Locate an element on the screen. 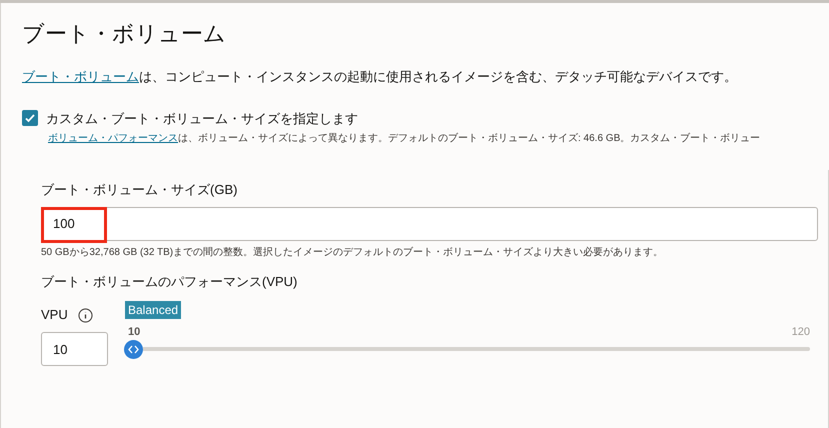 The image size is (829, 428). help-text: ボリューム・パフォーマンスは、ボリューム・サイズによって異なります。デフォルトのブート・ボリューム・サイズ: 46.6 GB。カスタム・ブート・ボリュー is located at coordinates (405, 139).